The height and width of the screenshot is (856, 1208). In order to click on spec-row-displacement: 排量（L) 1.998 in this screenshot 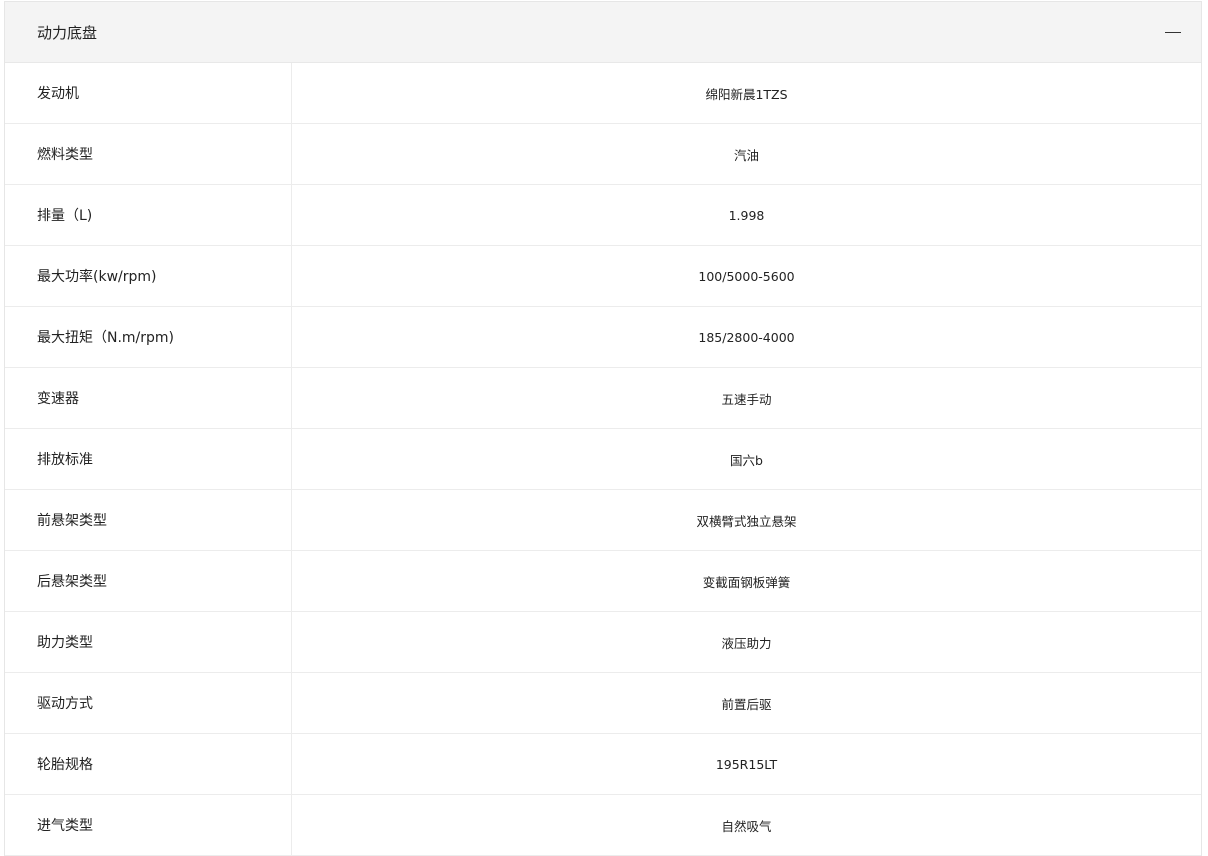, I will do `click(603, 215)`.